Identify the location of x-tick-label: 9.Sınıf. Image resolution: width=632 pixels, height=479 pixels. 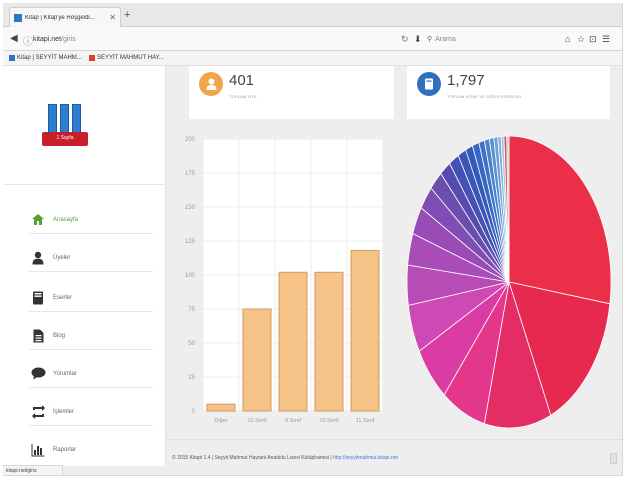
(293, 421).